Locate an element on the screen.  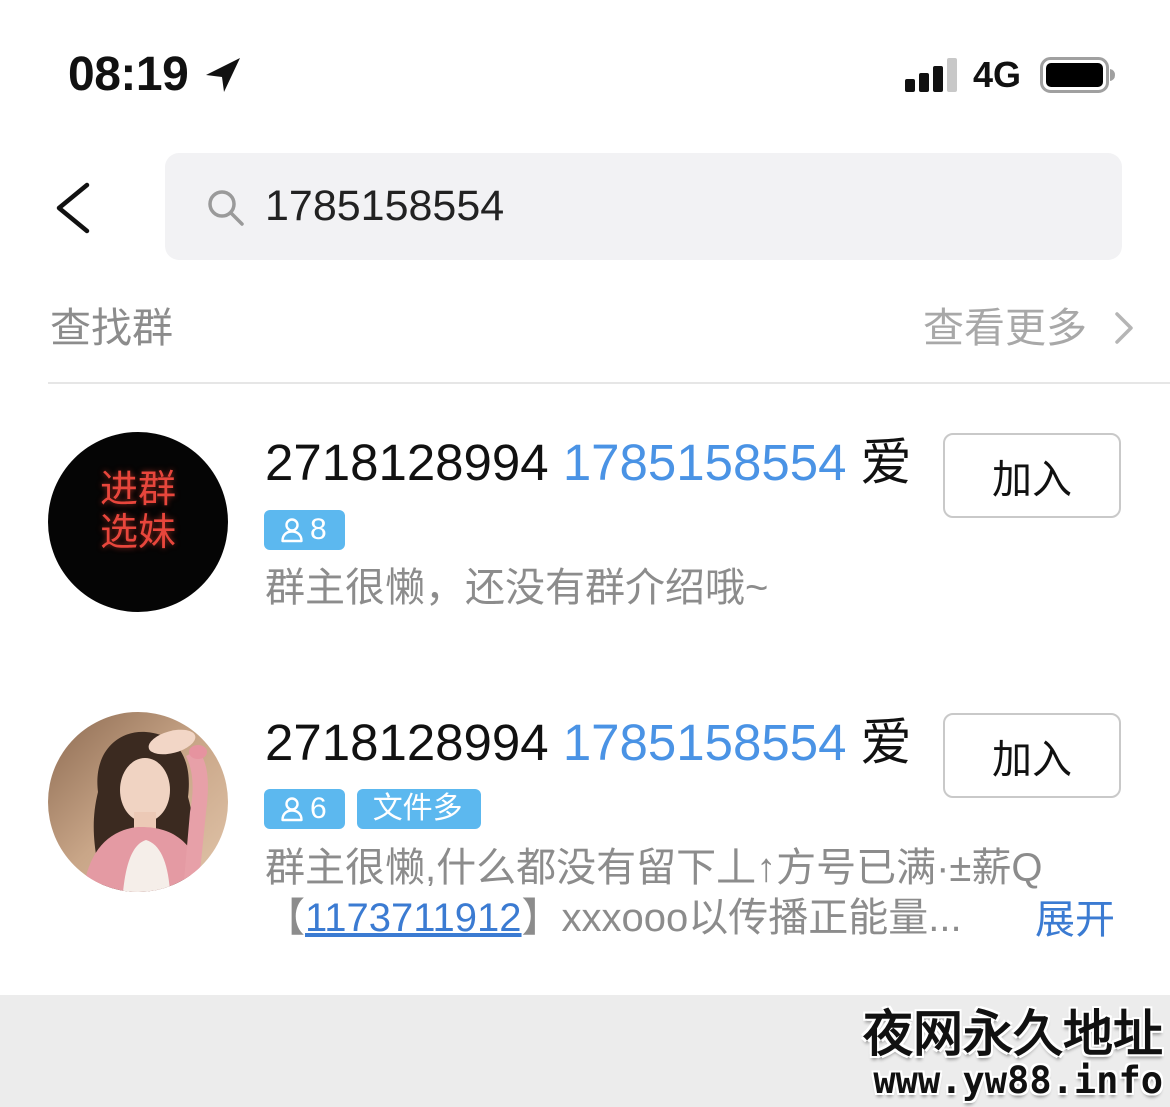
view-more-link: 查看更多 is located at coordinates (1029, 328).